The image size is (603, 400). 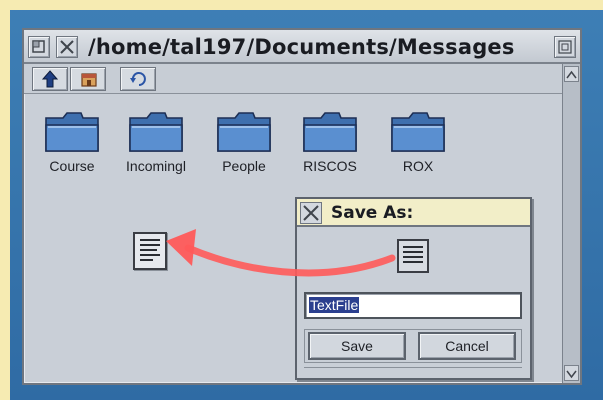 What do you see at coordinates (334, 305) in the screenshot?
I see `filename-text: TextFile` at bounding box center [334, 305].